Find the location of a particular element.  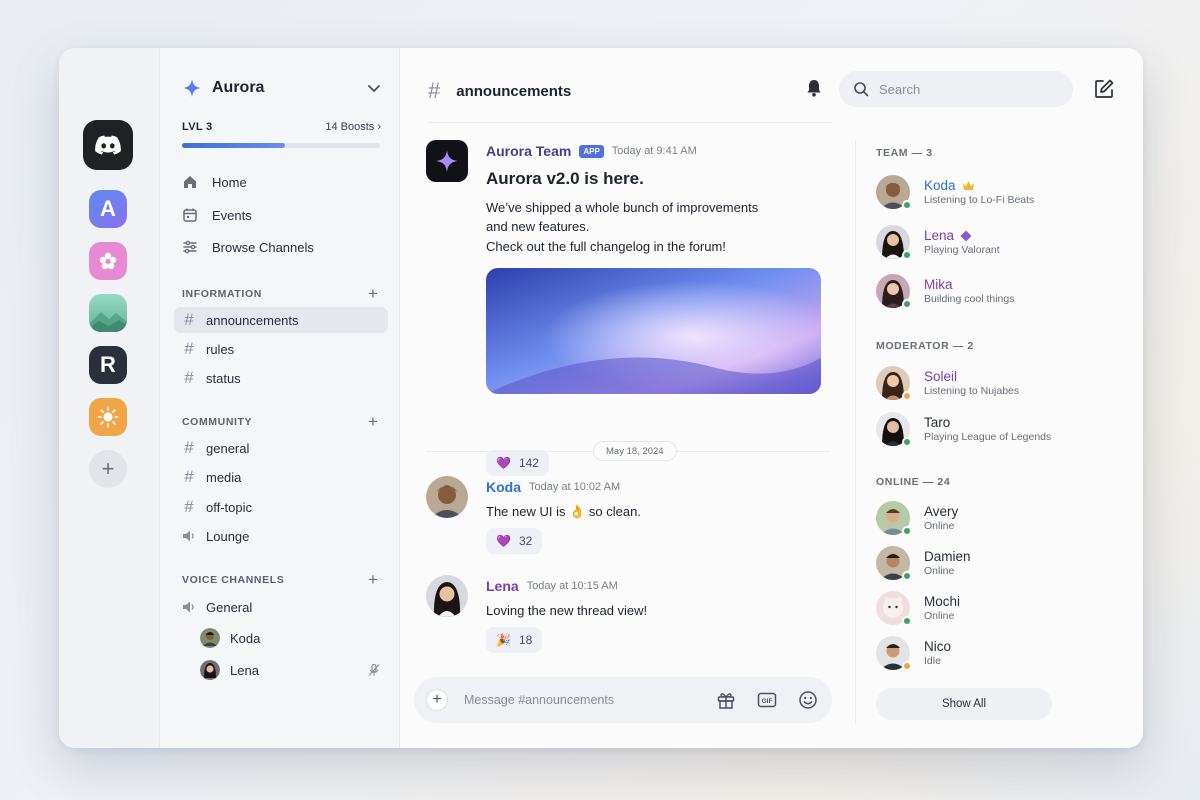

avatar-image is located at coordinates (447, 497).